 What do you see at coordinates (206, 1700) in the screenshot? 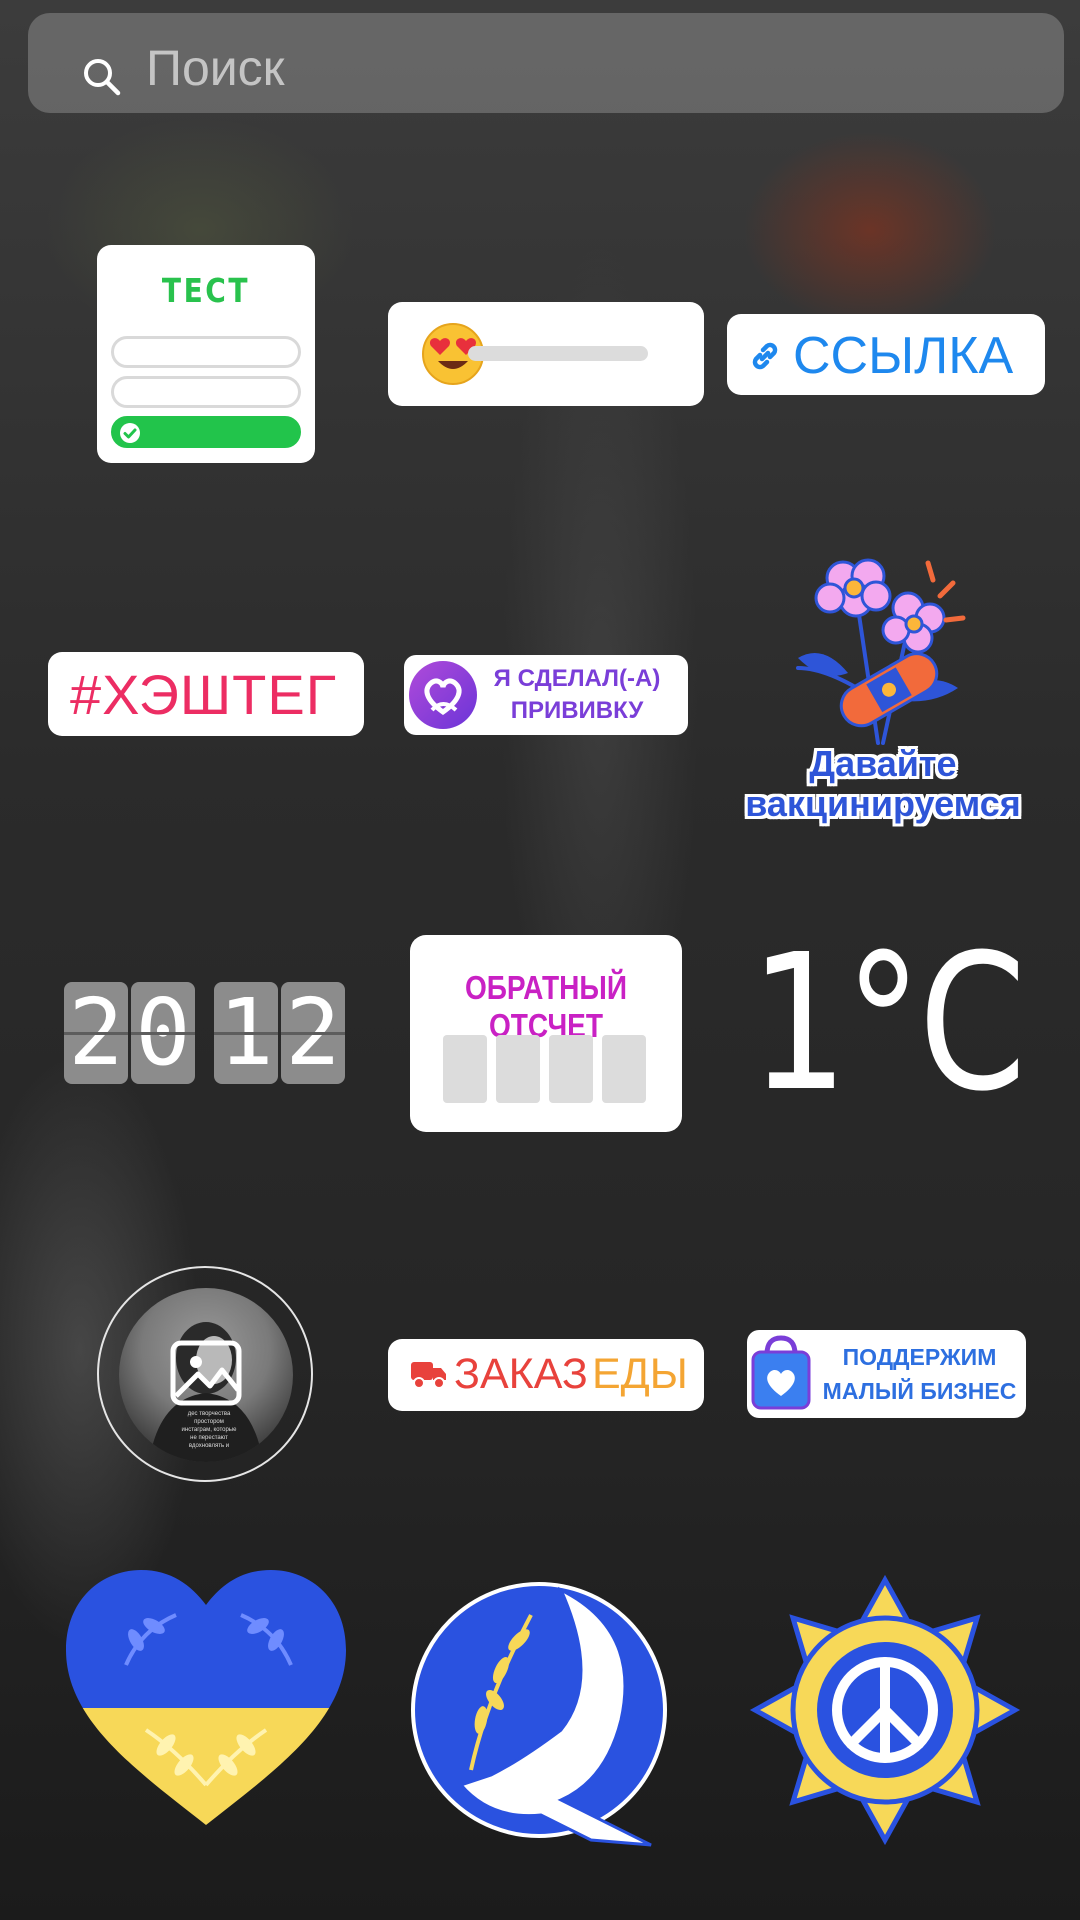
I see `ukraine-heart-sticker` at bounding box center [206, 1700].